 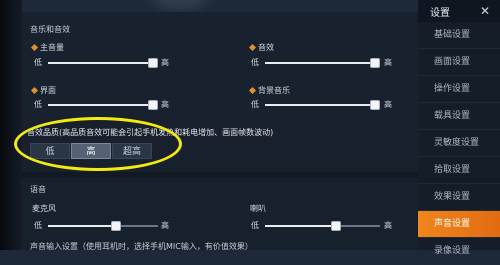 I want to click on master-volume-slider, so click(x=103, y=63).